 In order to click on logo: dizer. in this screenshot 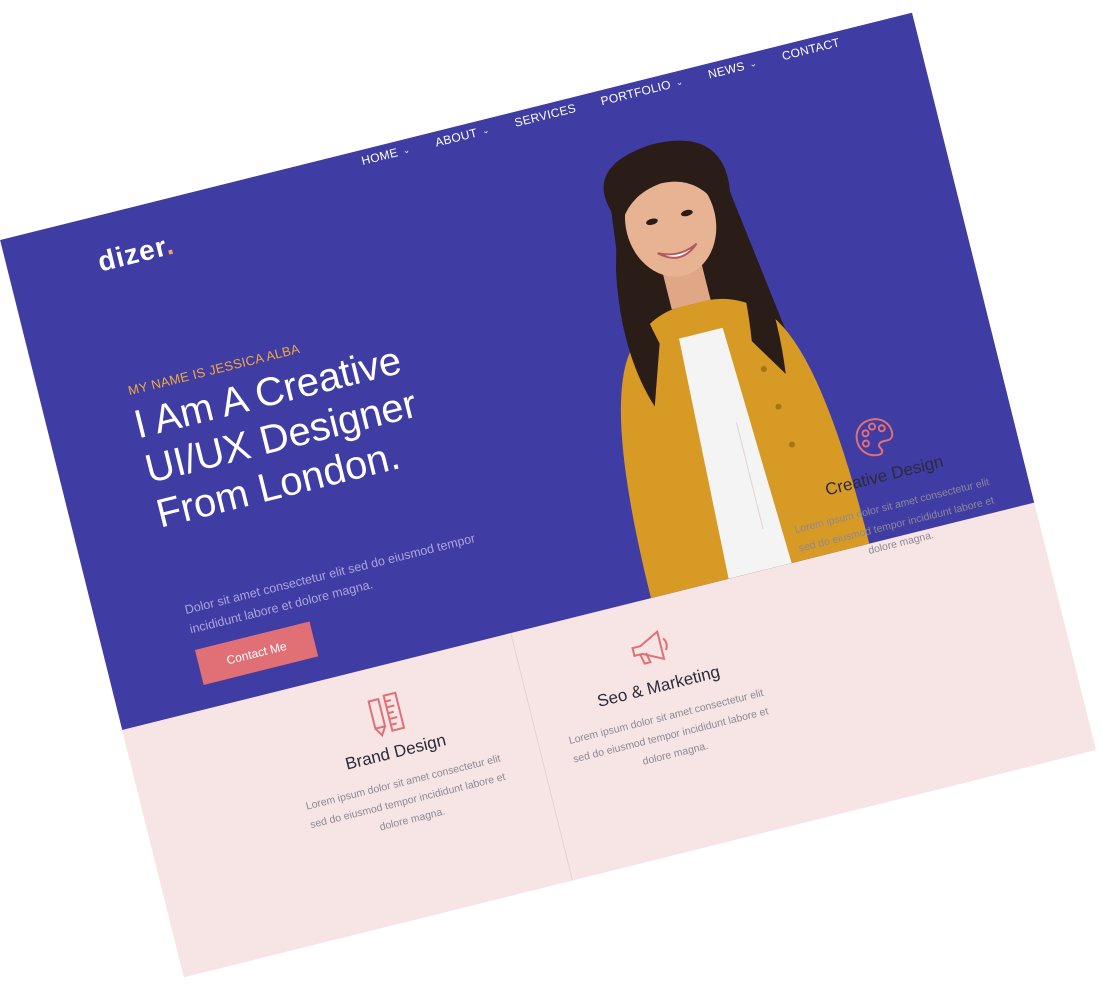, I will do `click(136, 254)`.